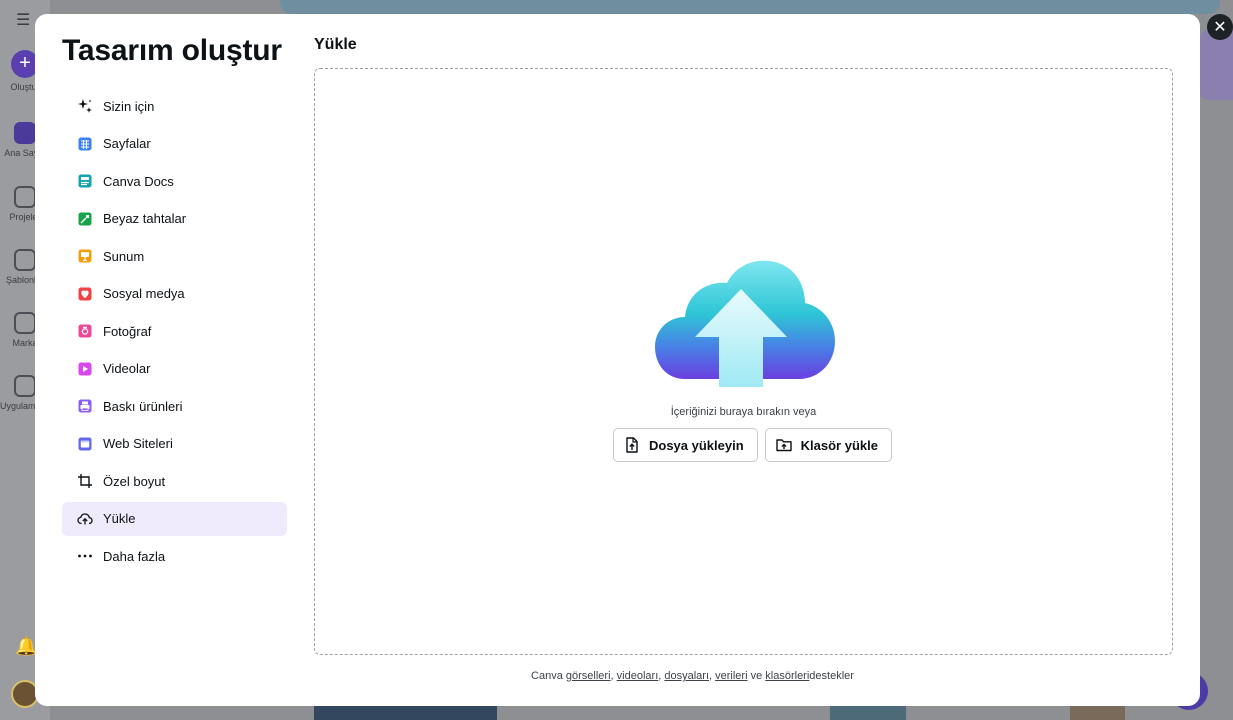 The image size is (1233, 720). Describe the element at coordinates (174, 144) in the screenshot. I see `nav-item-sheets: Sayfalar` at that location.